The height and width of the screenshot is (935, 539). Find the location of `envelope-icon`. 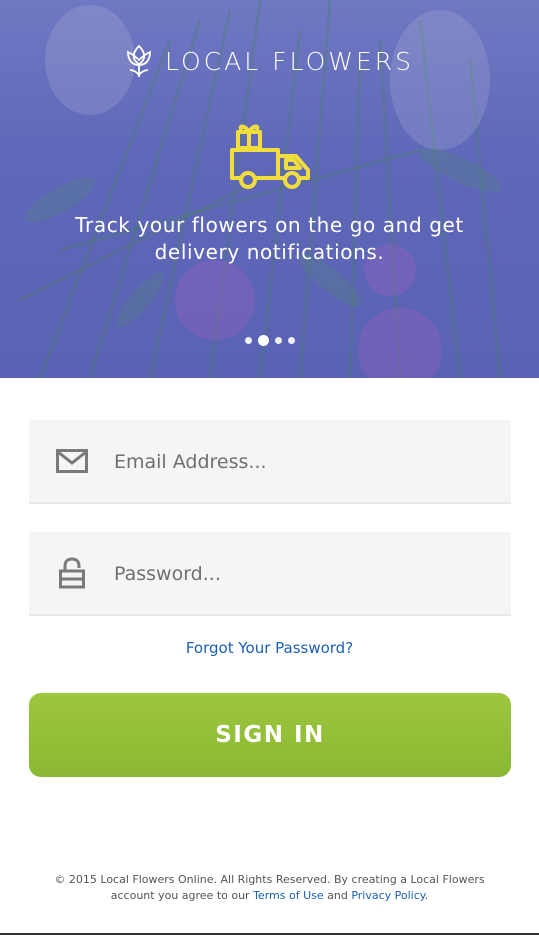

envelope-icon is located at coordinates (72, 461).